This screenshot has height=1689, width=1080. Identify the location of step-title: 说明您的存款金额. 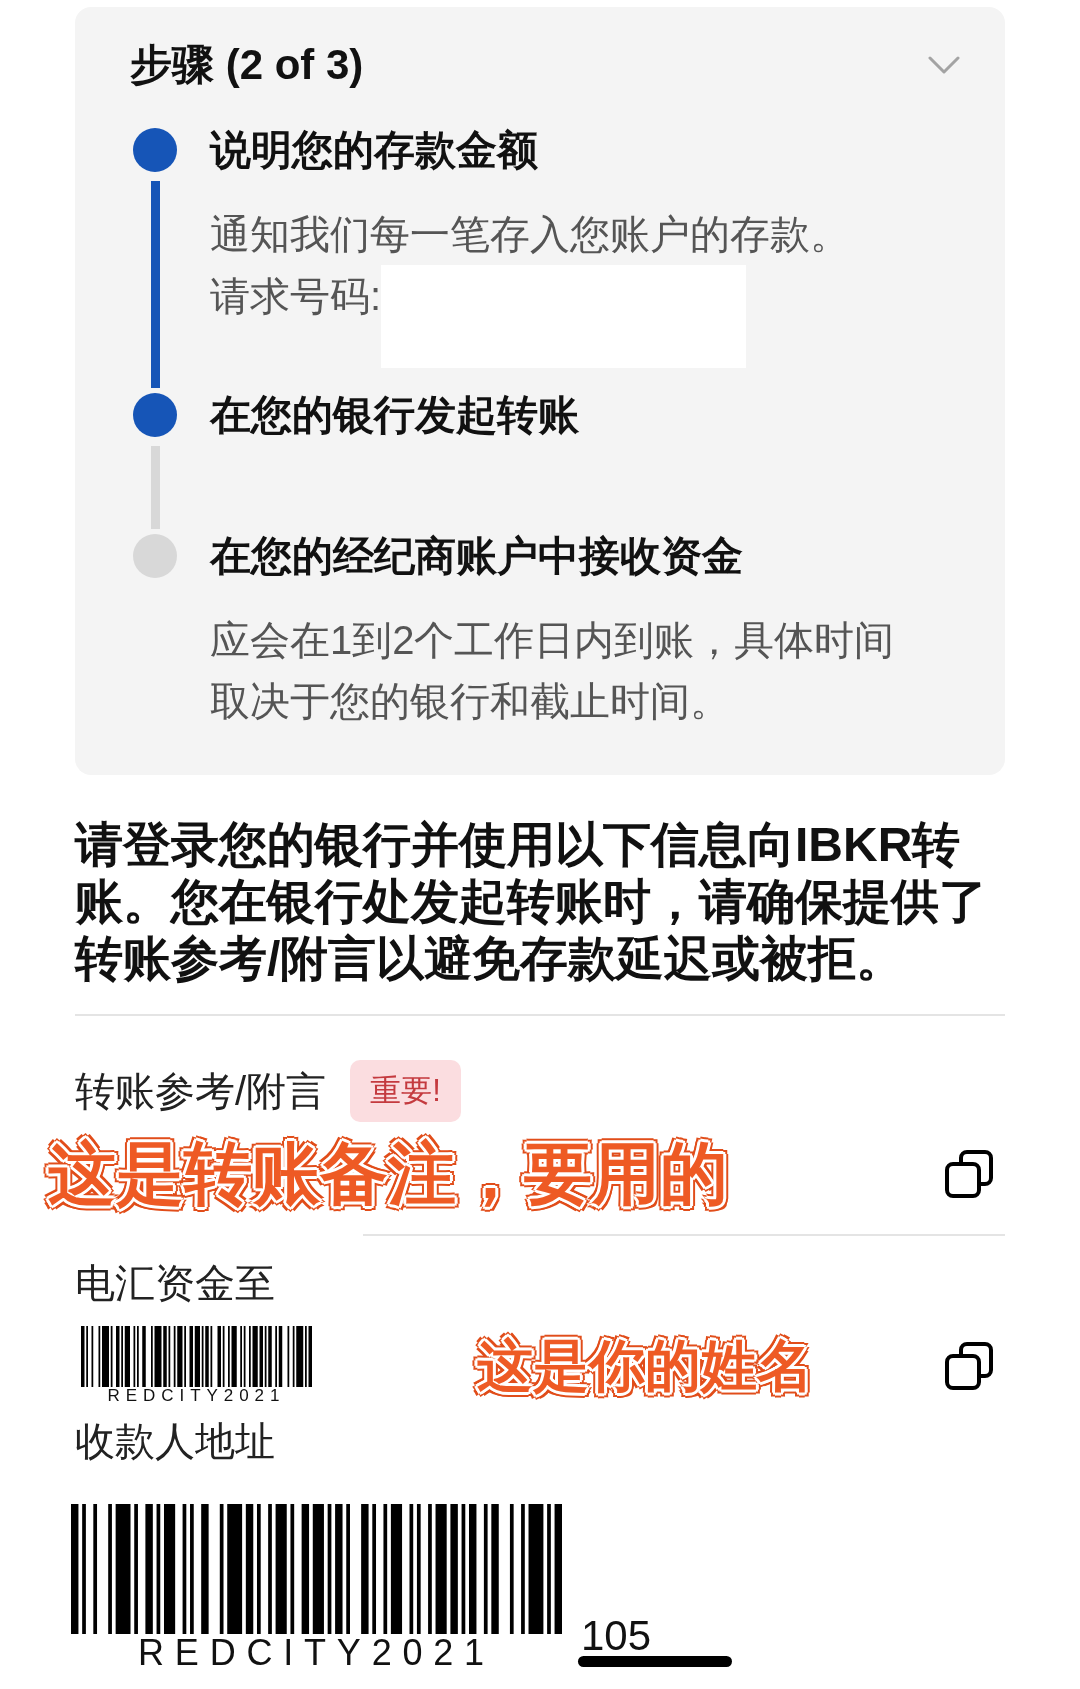
(374, 150).